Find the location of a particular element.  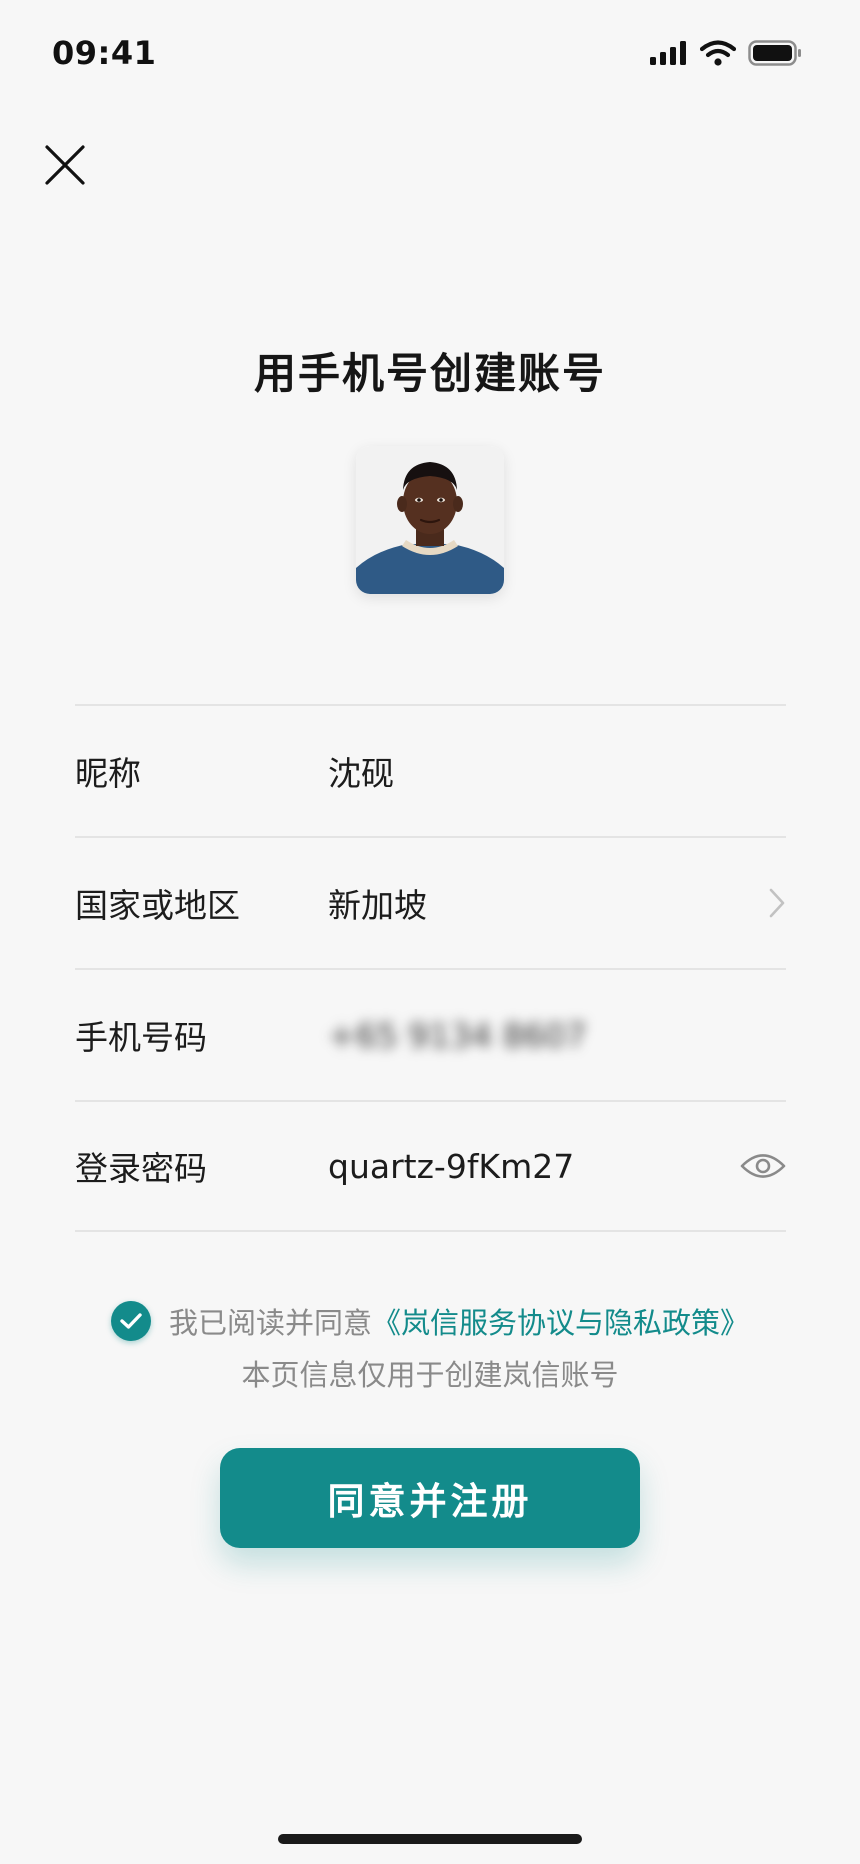

agreement-line: 我已阅读并同意 《岚信服务协议与隐私政策》 is located at coordinates (430, 1321).